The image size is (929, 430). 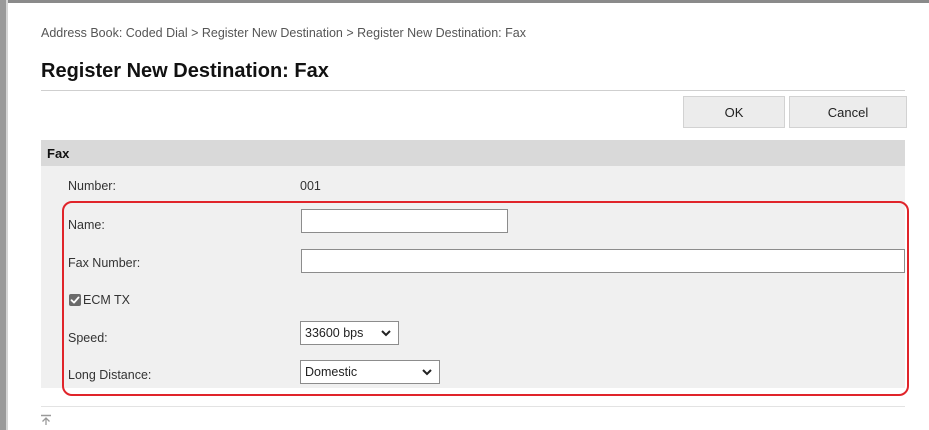 What do you see at coordinates (88, 338) in the screenshot?
I see `speed-label: Speed:` at bounding box center [88, 338].